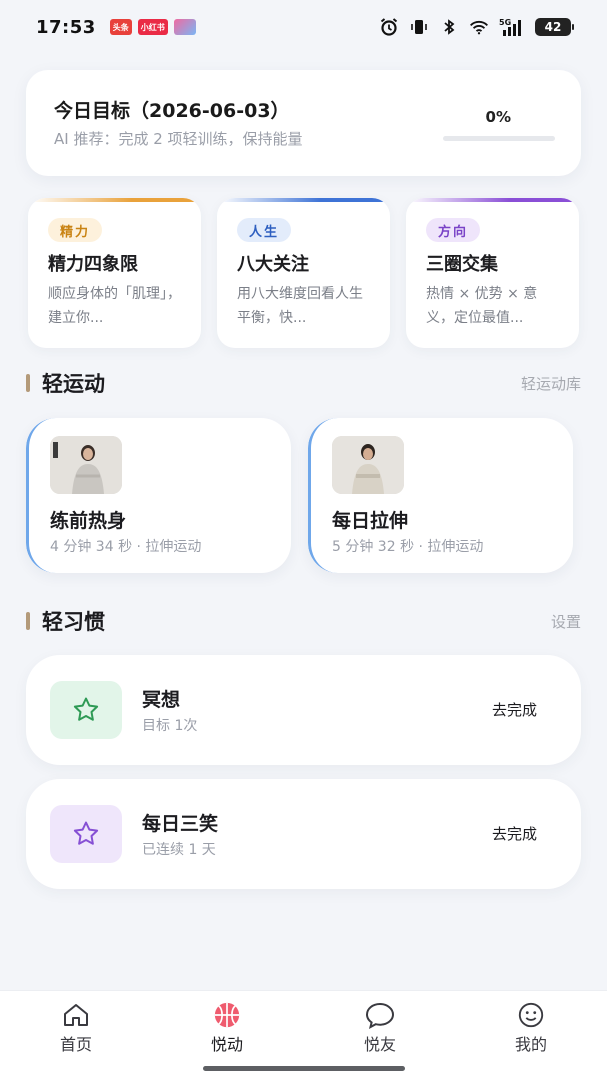  I want to click on feature-title: 三圈交集, so click(462, 264).